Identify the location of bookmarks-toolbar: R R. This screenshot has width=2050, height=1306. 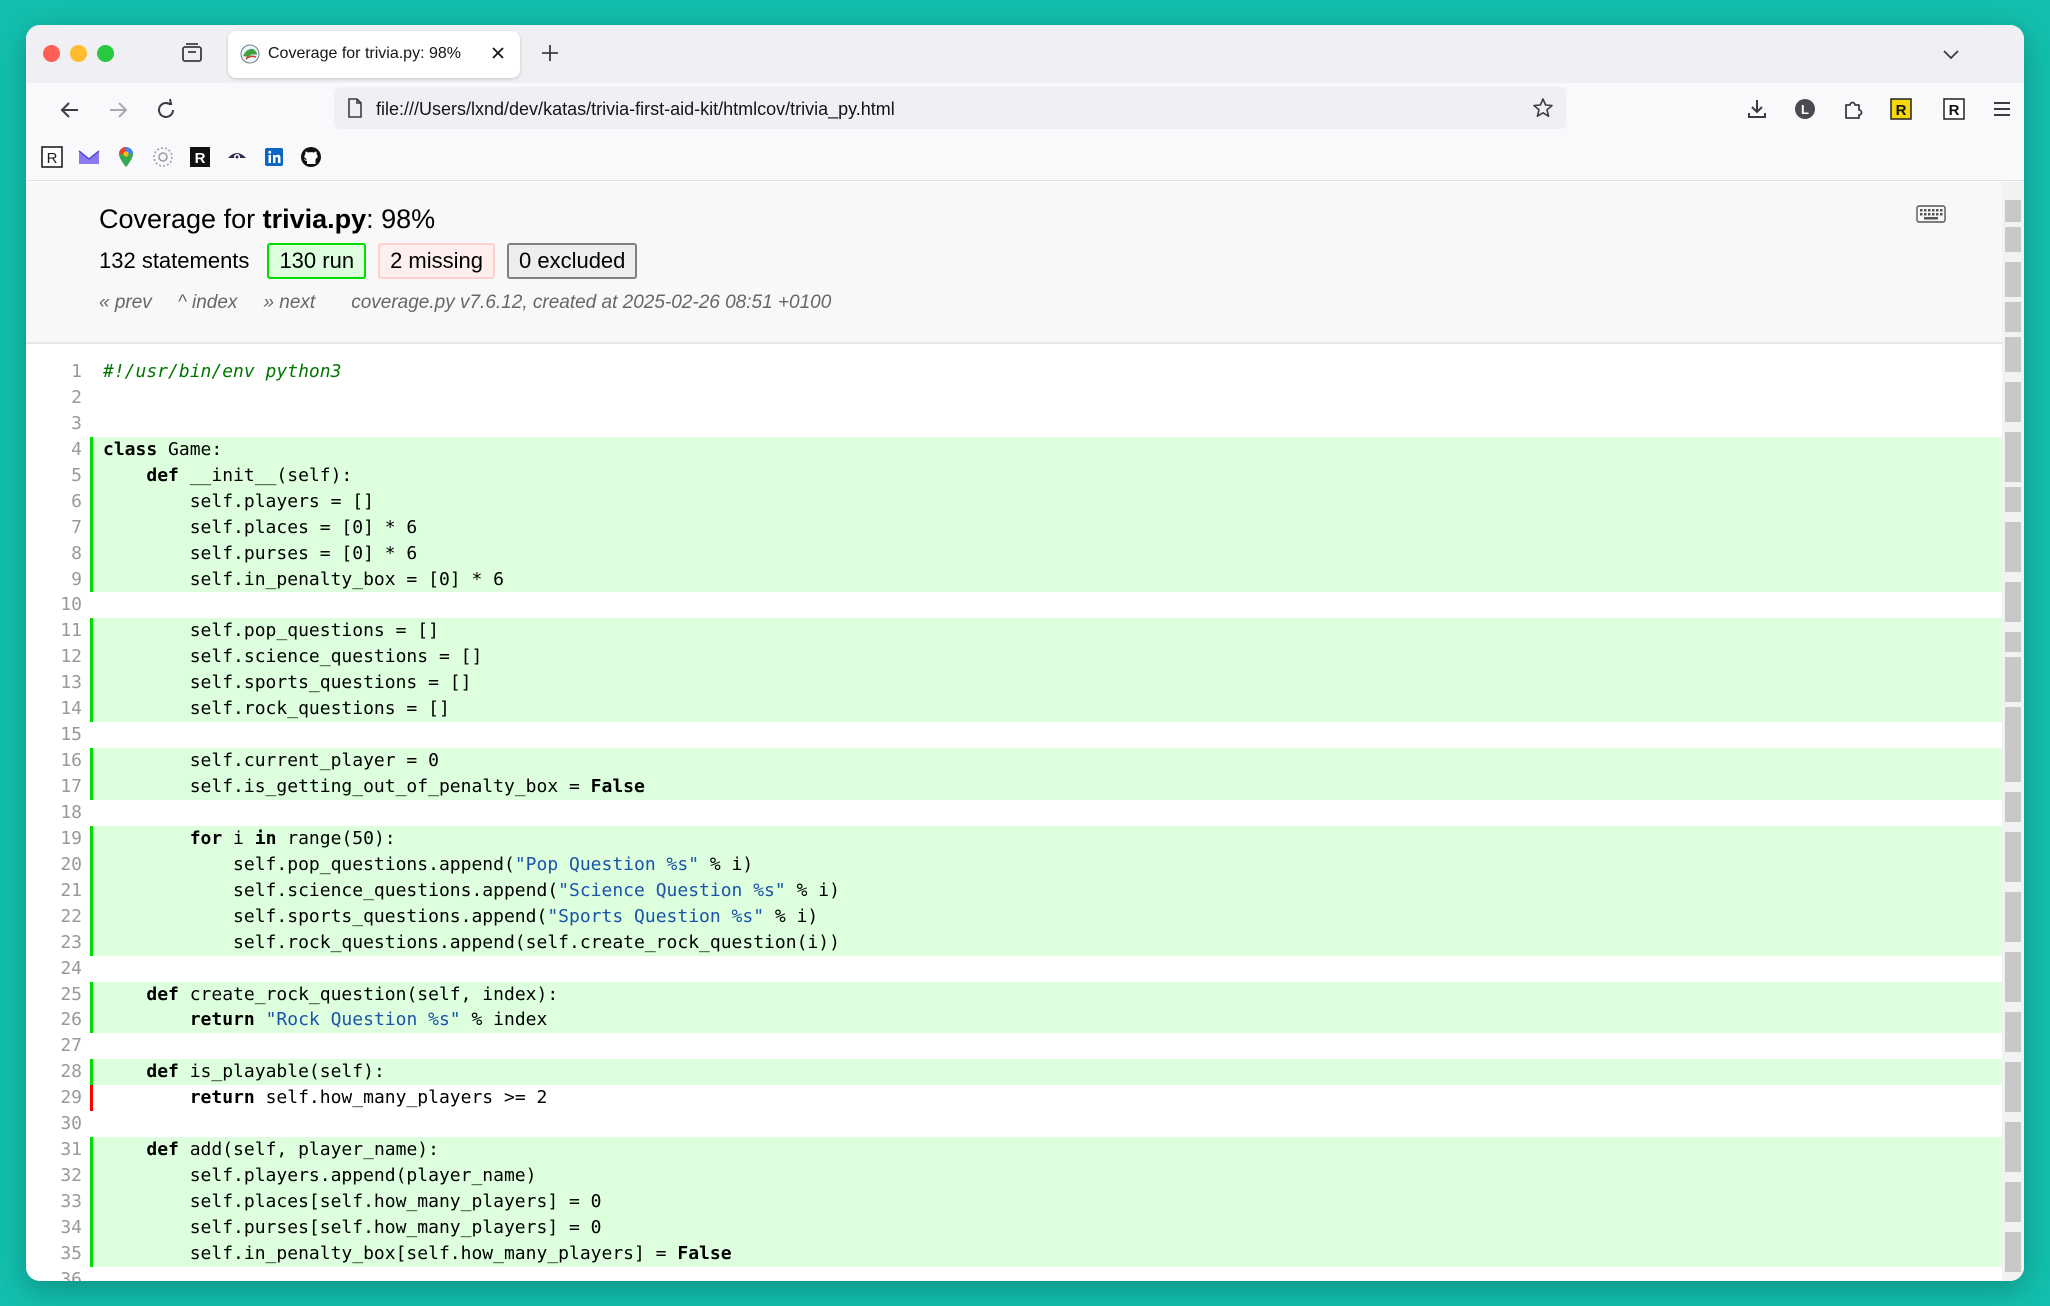
(1025, 158).